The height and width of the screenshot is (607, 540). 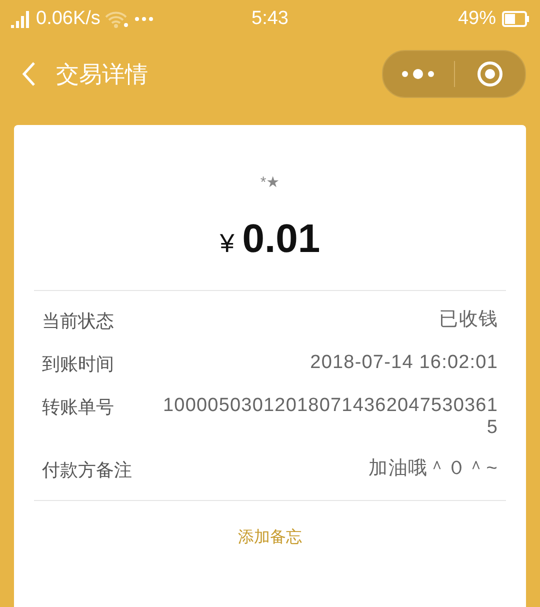 I want to click on detail-label: 到账时间, so click(x=78, y=364).